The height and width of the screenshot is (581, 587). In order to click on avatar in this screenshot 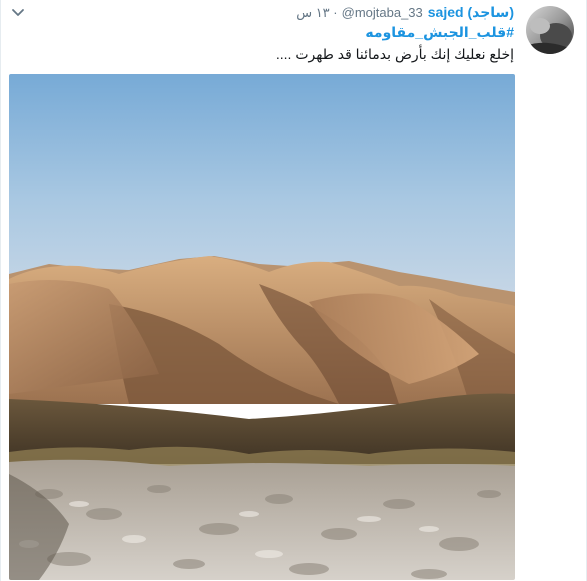, I will do `click(550, 30)`.